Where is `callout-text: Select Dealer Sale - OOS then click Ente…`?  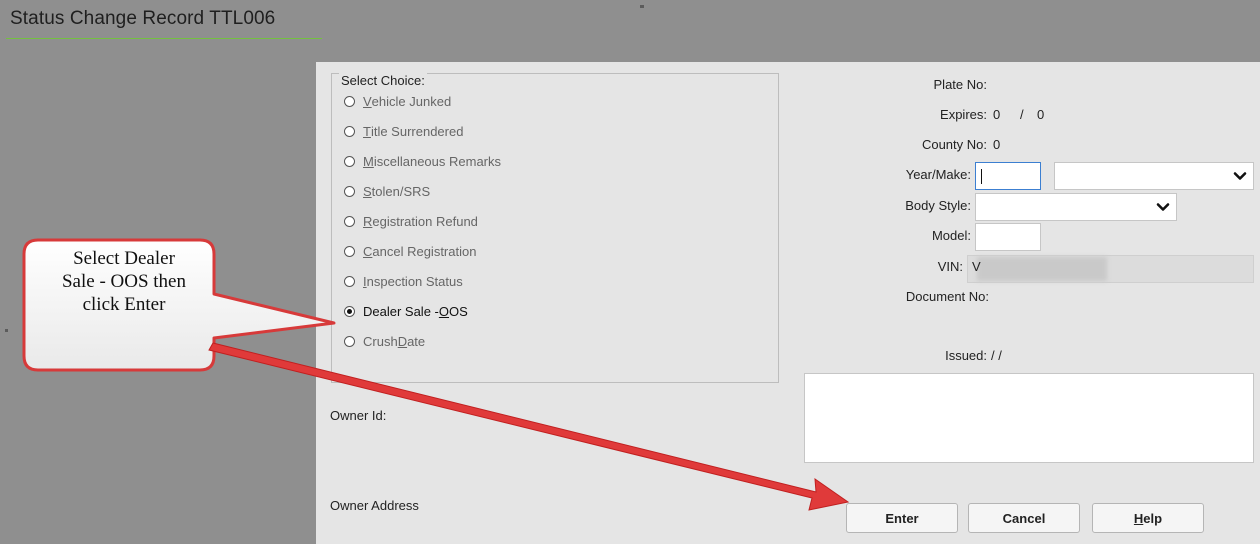 callout-text: Select Dealer Sale - OOS then click Ente… is located at coordinates (124, 281).